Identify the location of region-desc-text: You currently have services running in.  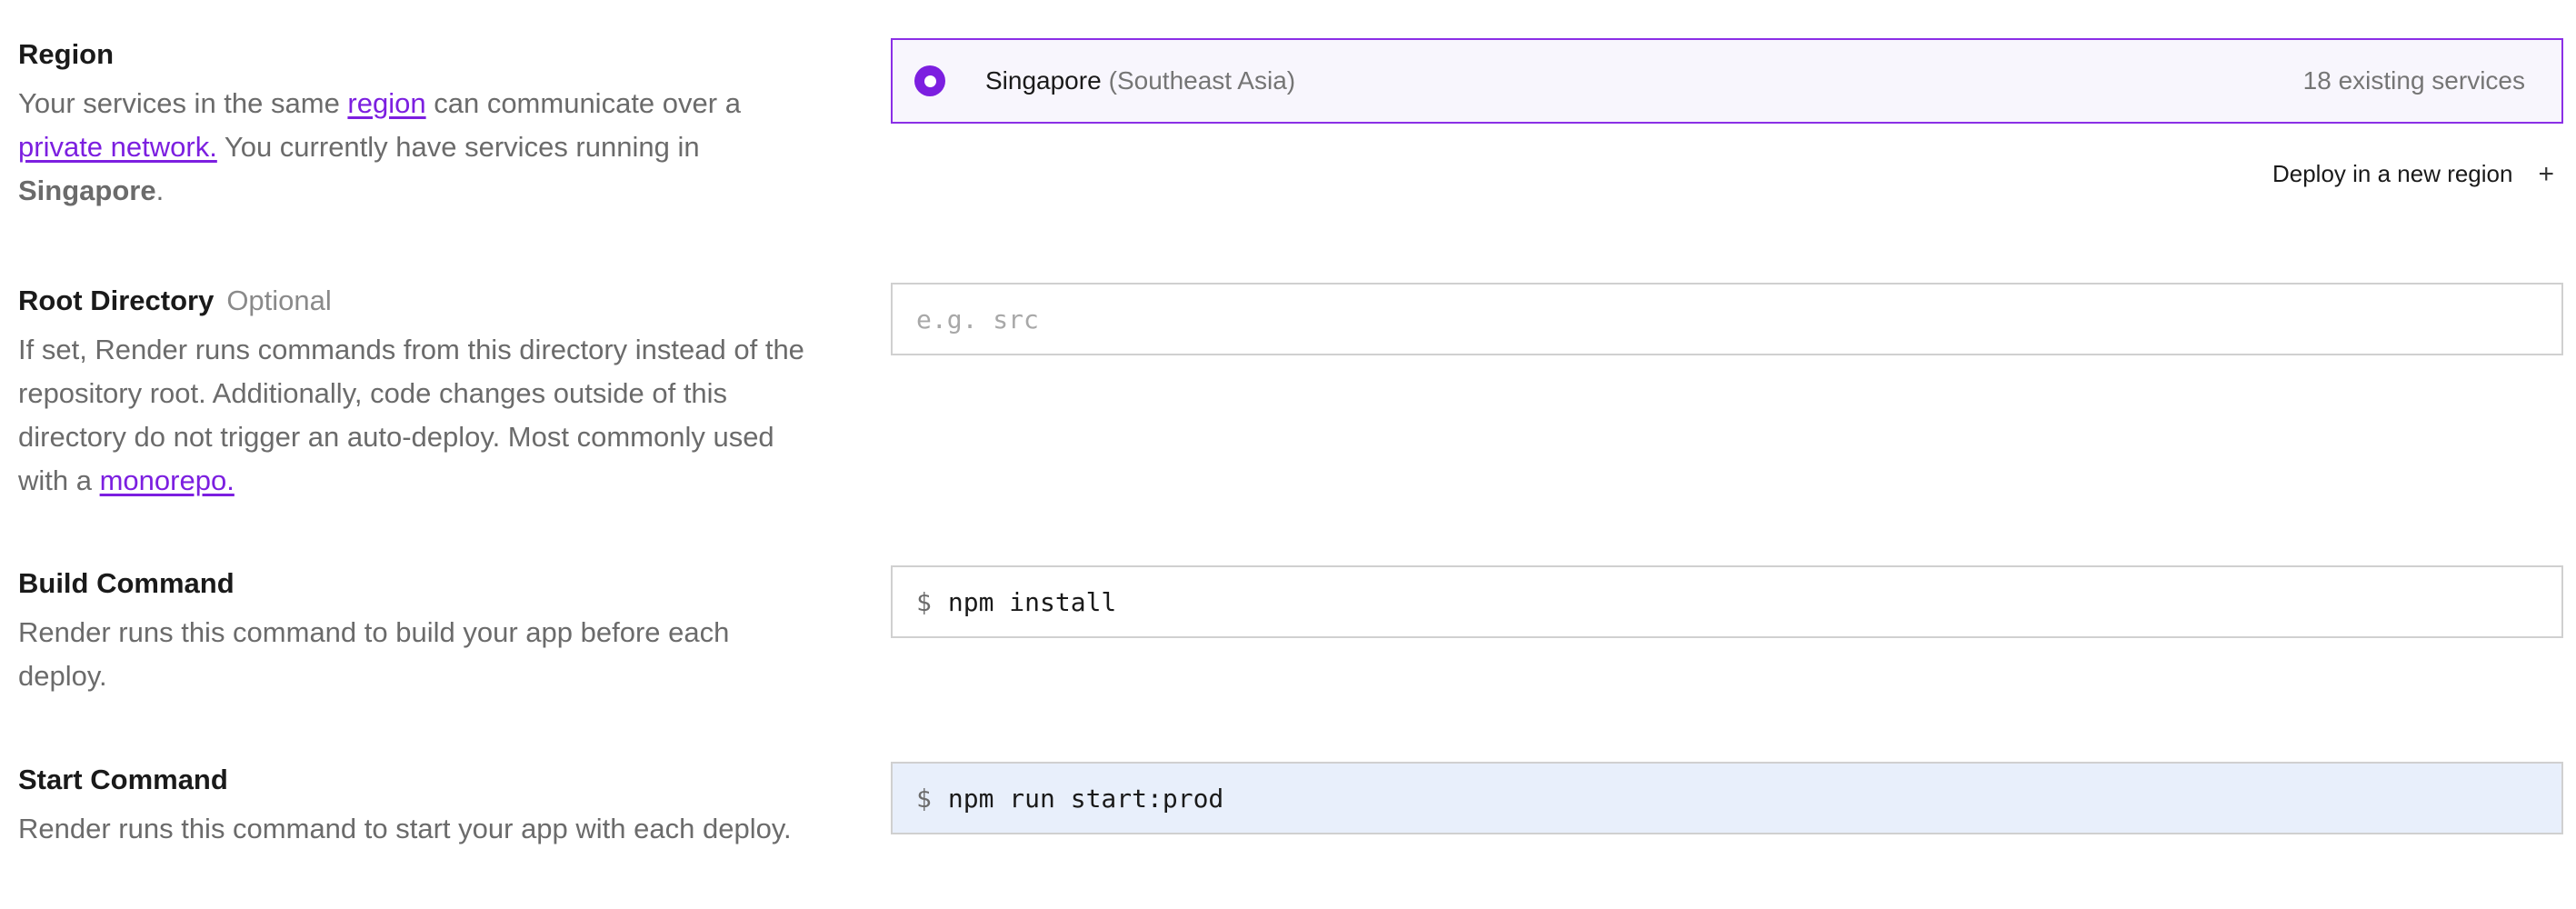
(458, 147).